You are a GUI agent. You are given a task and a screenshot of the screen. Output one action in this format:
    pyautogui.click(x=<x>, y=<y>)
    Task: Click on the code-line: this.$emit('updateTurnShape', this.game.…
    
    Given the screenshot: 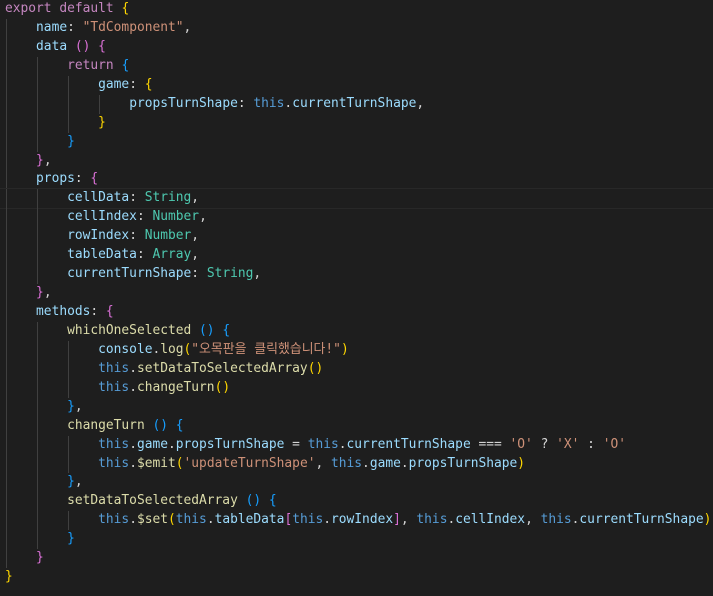 What is the action you would take?
    pyautogui.click(x=356, y=464)
    